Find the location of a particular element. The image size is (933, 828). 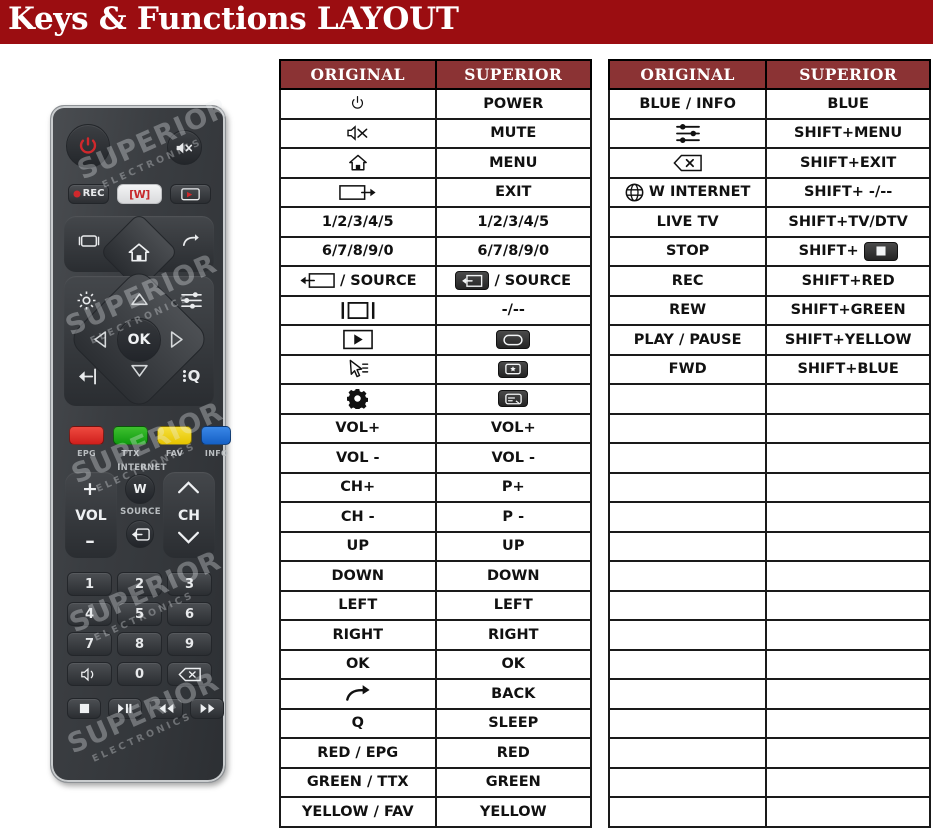

cell-text: LEFT is located at coordinates (358, 605).